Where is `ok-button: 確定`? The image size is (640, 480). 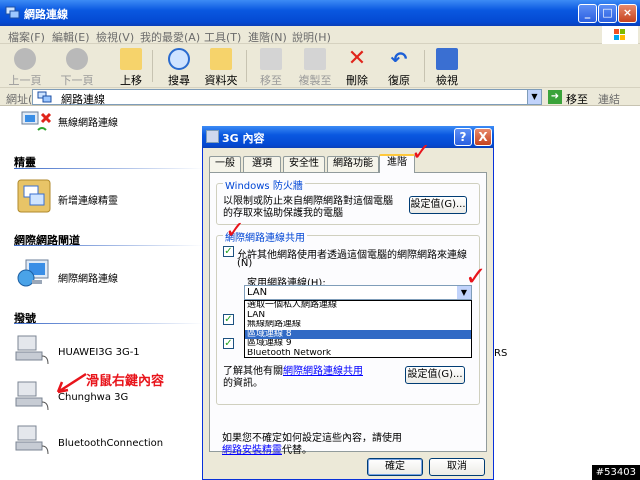 ok-button: 確定 is located at coordinates (395, 467).